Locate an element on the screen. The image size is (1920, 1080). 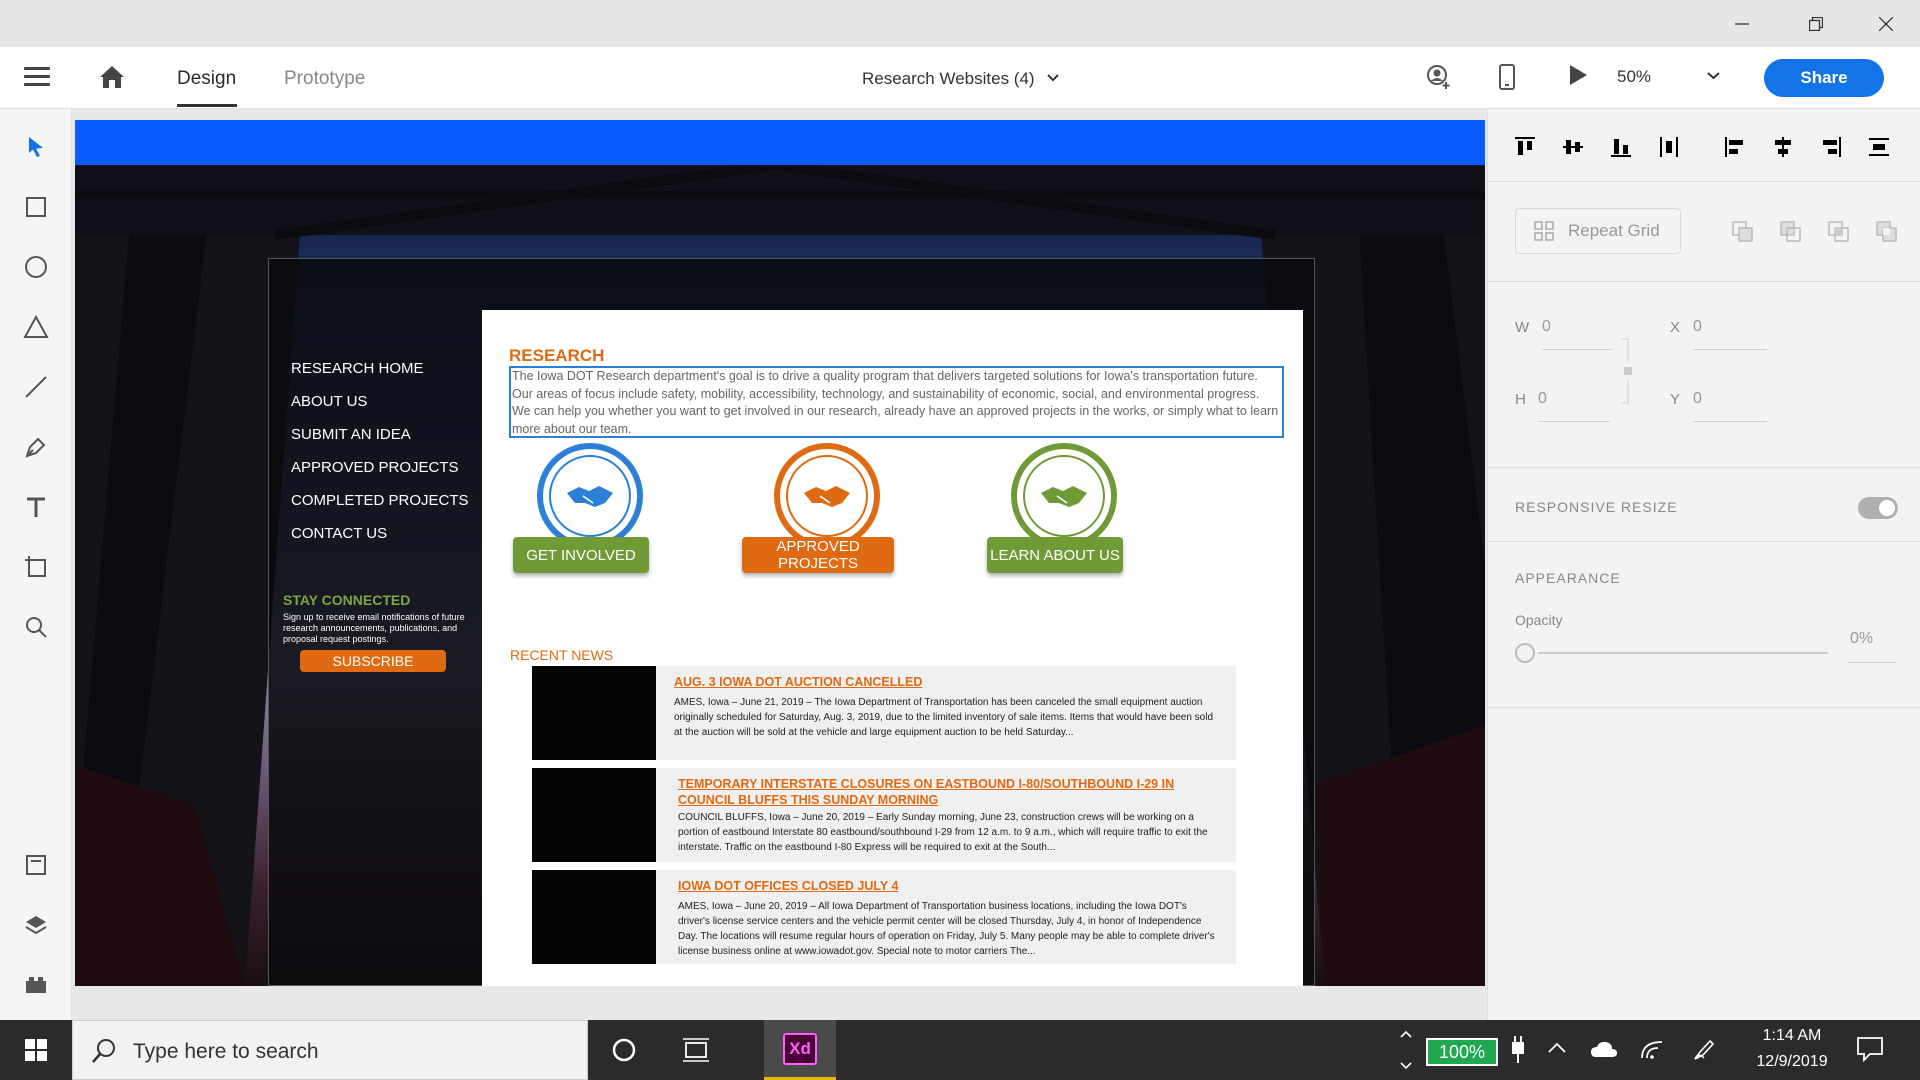
rectangle-tool is located at coordinates (36, 207).